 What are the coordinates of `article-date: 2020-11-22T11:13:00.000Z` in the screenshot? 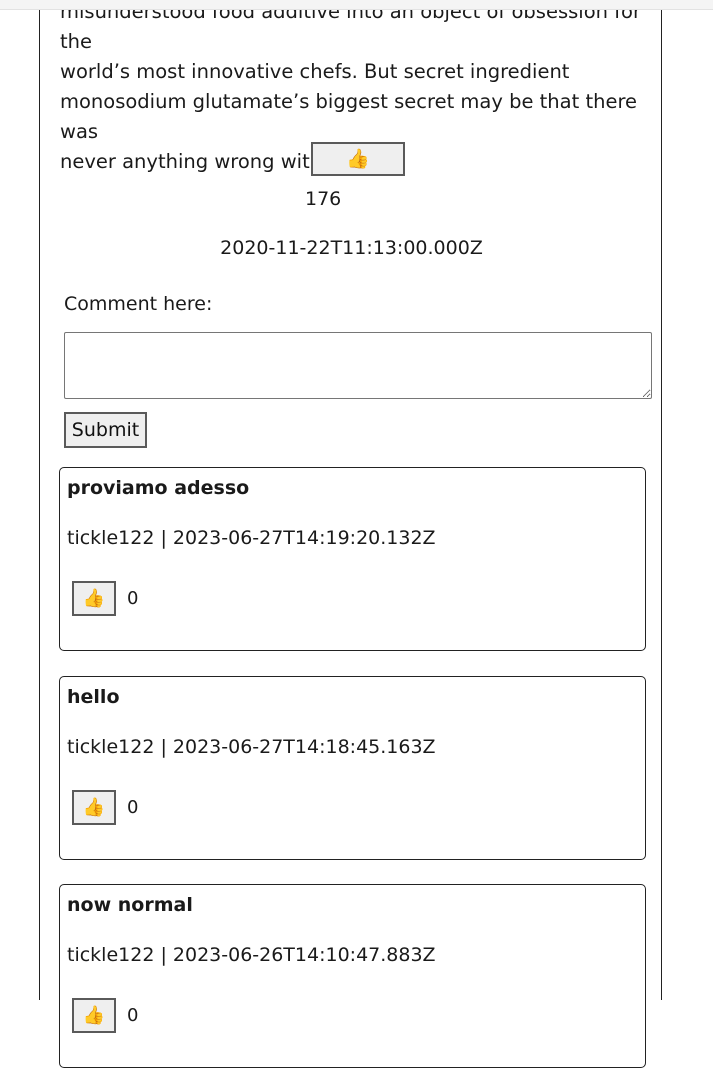 It's located at (351, 248).